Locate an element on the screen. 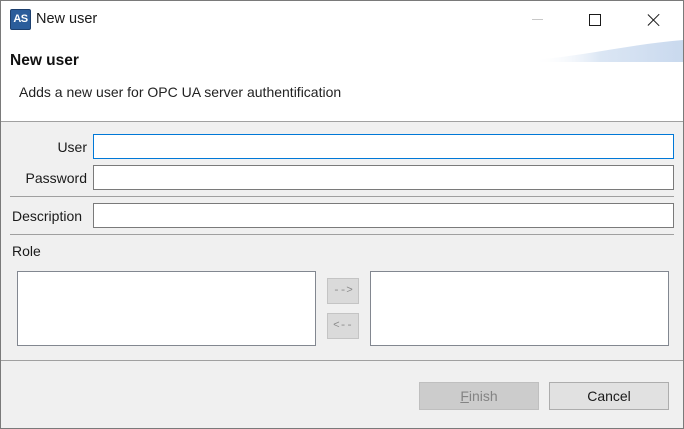  user-input is located at coordinates (383, 146).